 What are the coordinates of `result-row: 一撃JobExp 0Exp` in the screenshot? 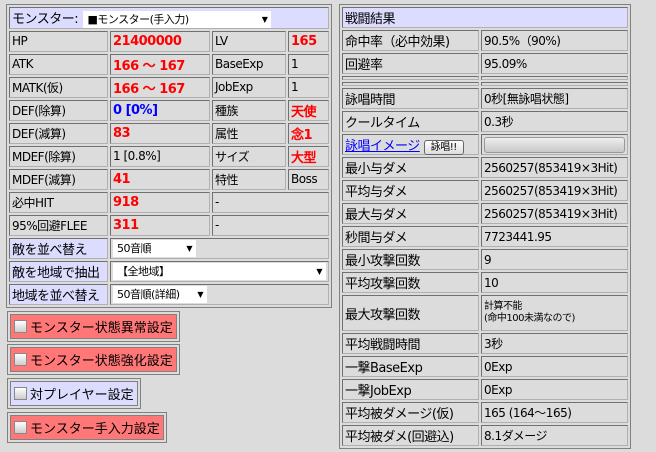 It's located at (485, 389).